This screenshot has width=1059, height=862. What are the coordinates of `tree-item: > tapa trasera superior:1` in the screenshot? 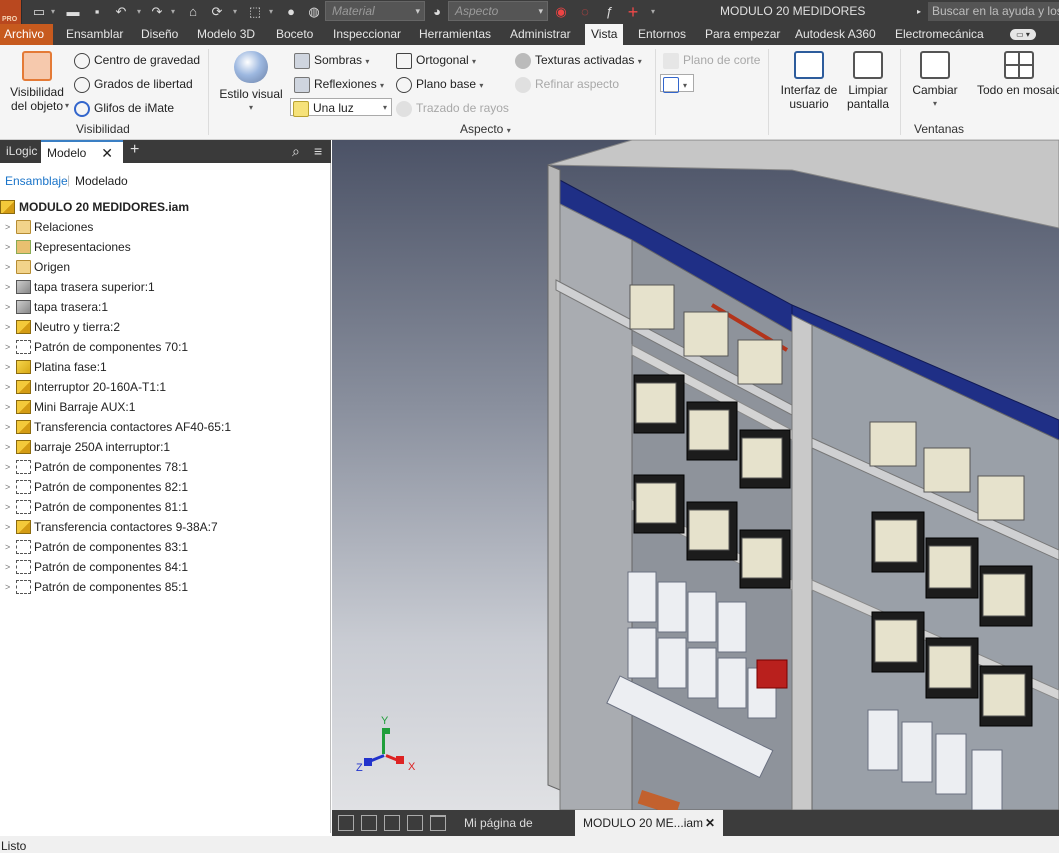 It's located at (165, 287).